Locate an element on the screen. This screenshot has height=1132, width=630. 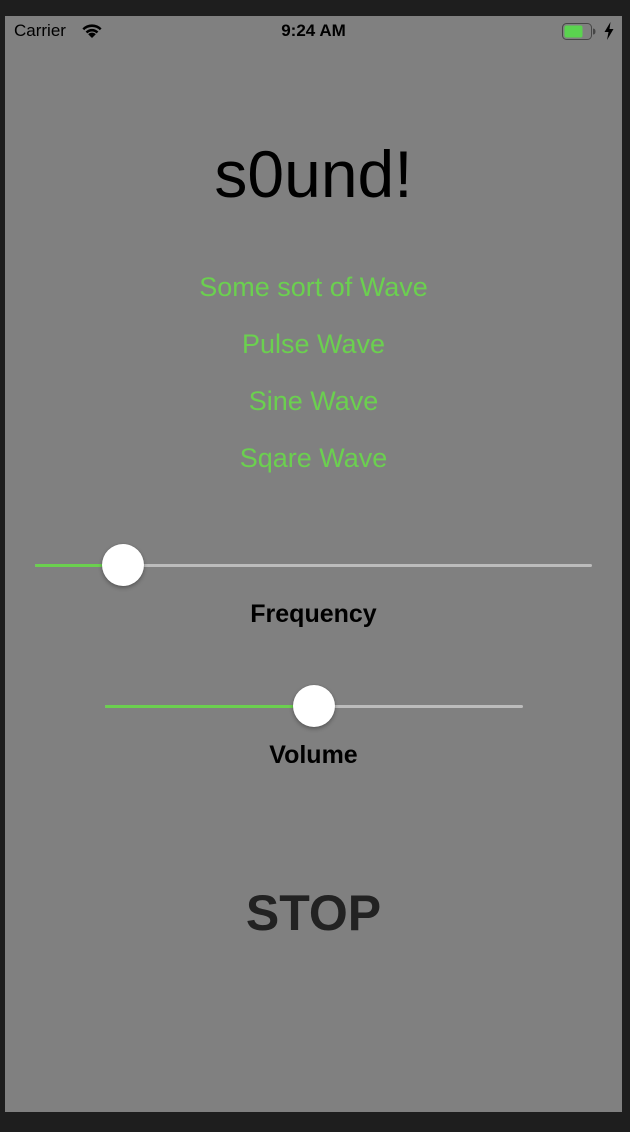
frequency-label: Frequency is located at coordinates (313, 614).